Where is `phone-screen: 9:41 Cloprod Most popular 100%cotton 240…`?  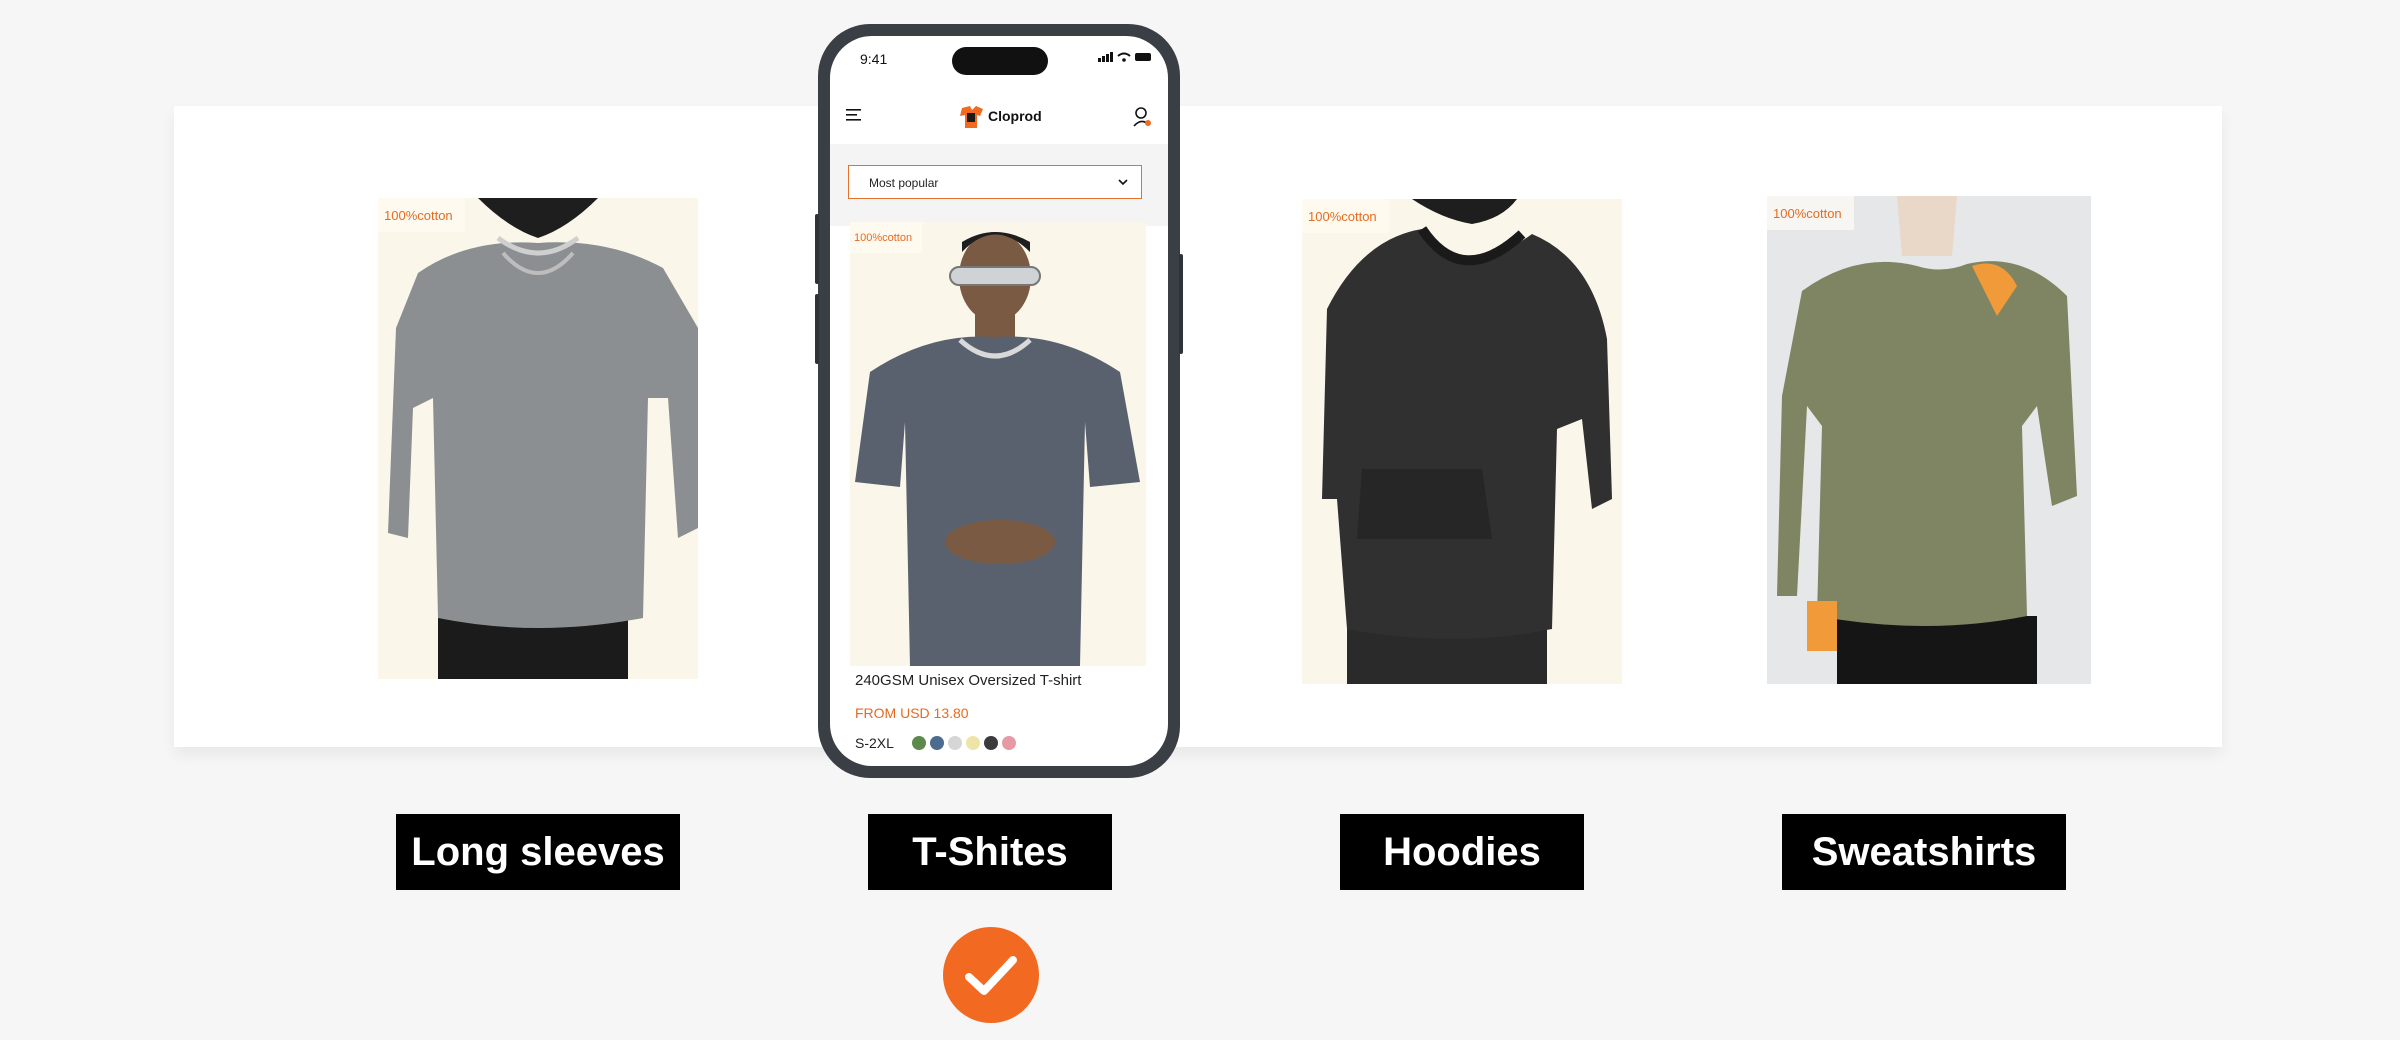 phone-screen: 9:41 Cloprod Most popular 100%cotton 240… is located at coordinates (999, 401).